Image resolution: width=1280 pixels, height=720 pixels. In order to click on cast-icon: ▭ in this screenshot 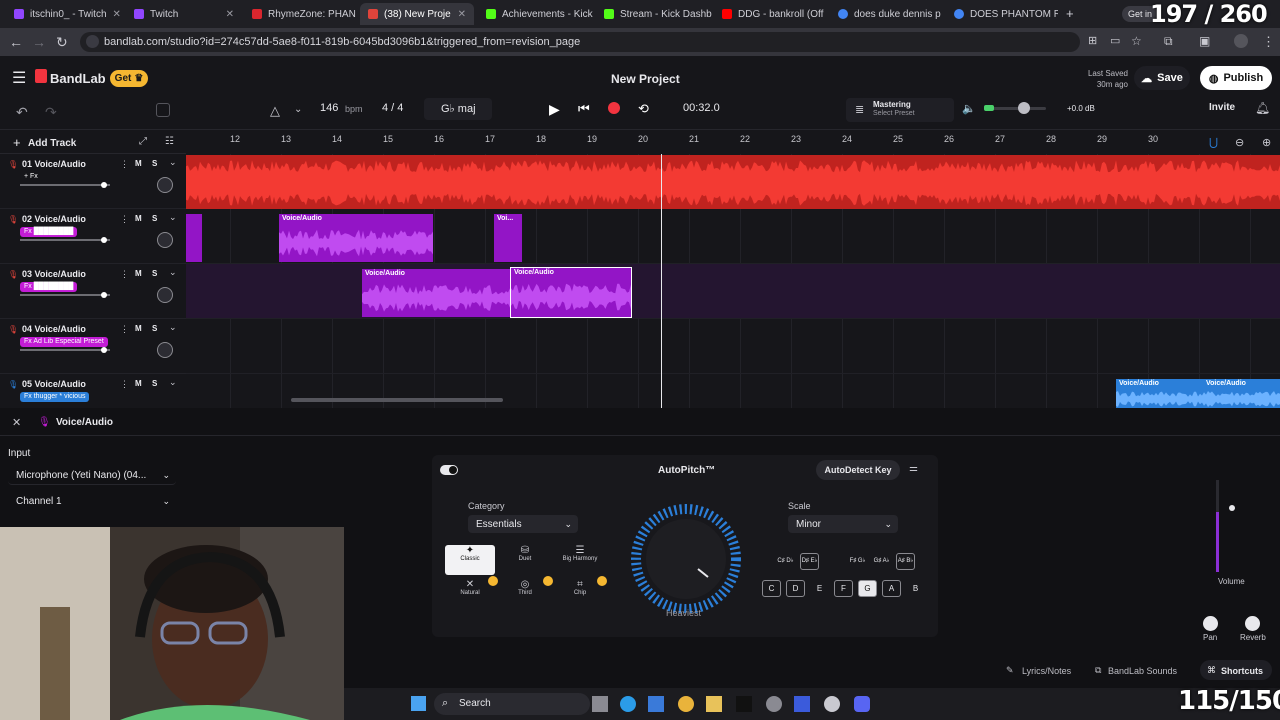, I will do `click(1115, 40)`.